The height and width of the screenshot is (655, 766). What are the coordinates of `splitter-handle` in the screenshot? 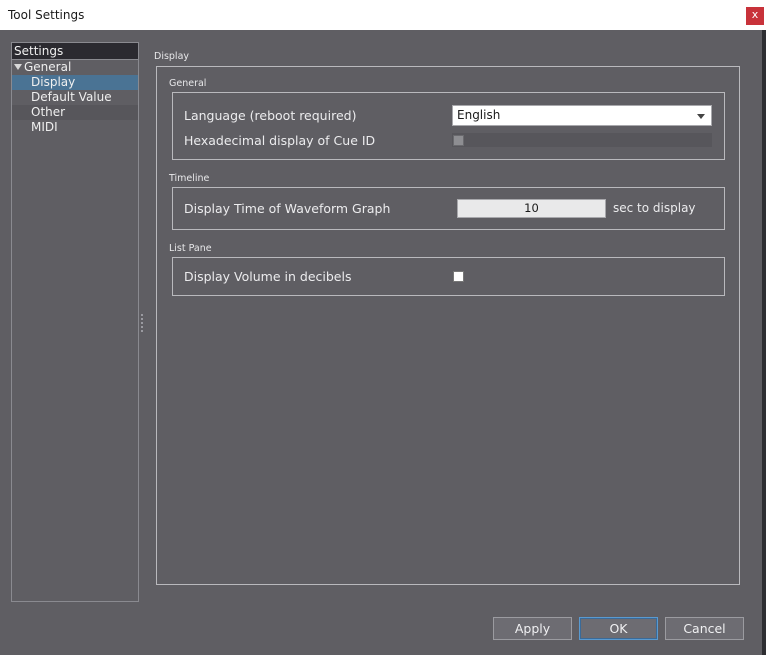 It's located at (143, 323).